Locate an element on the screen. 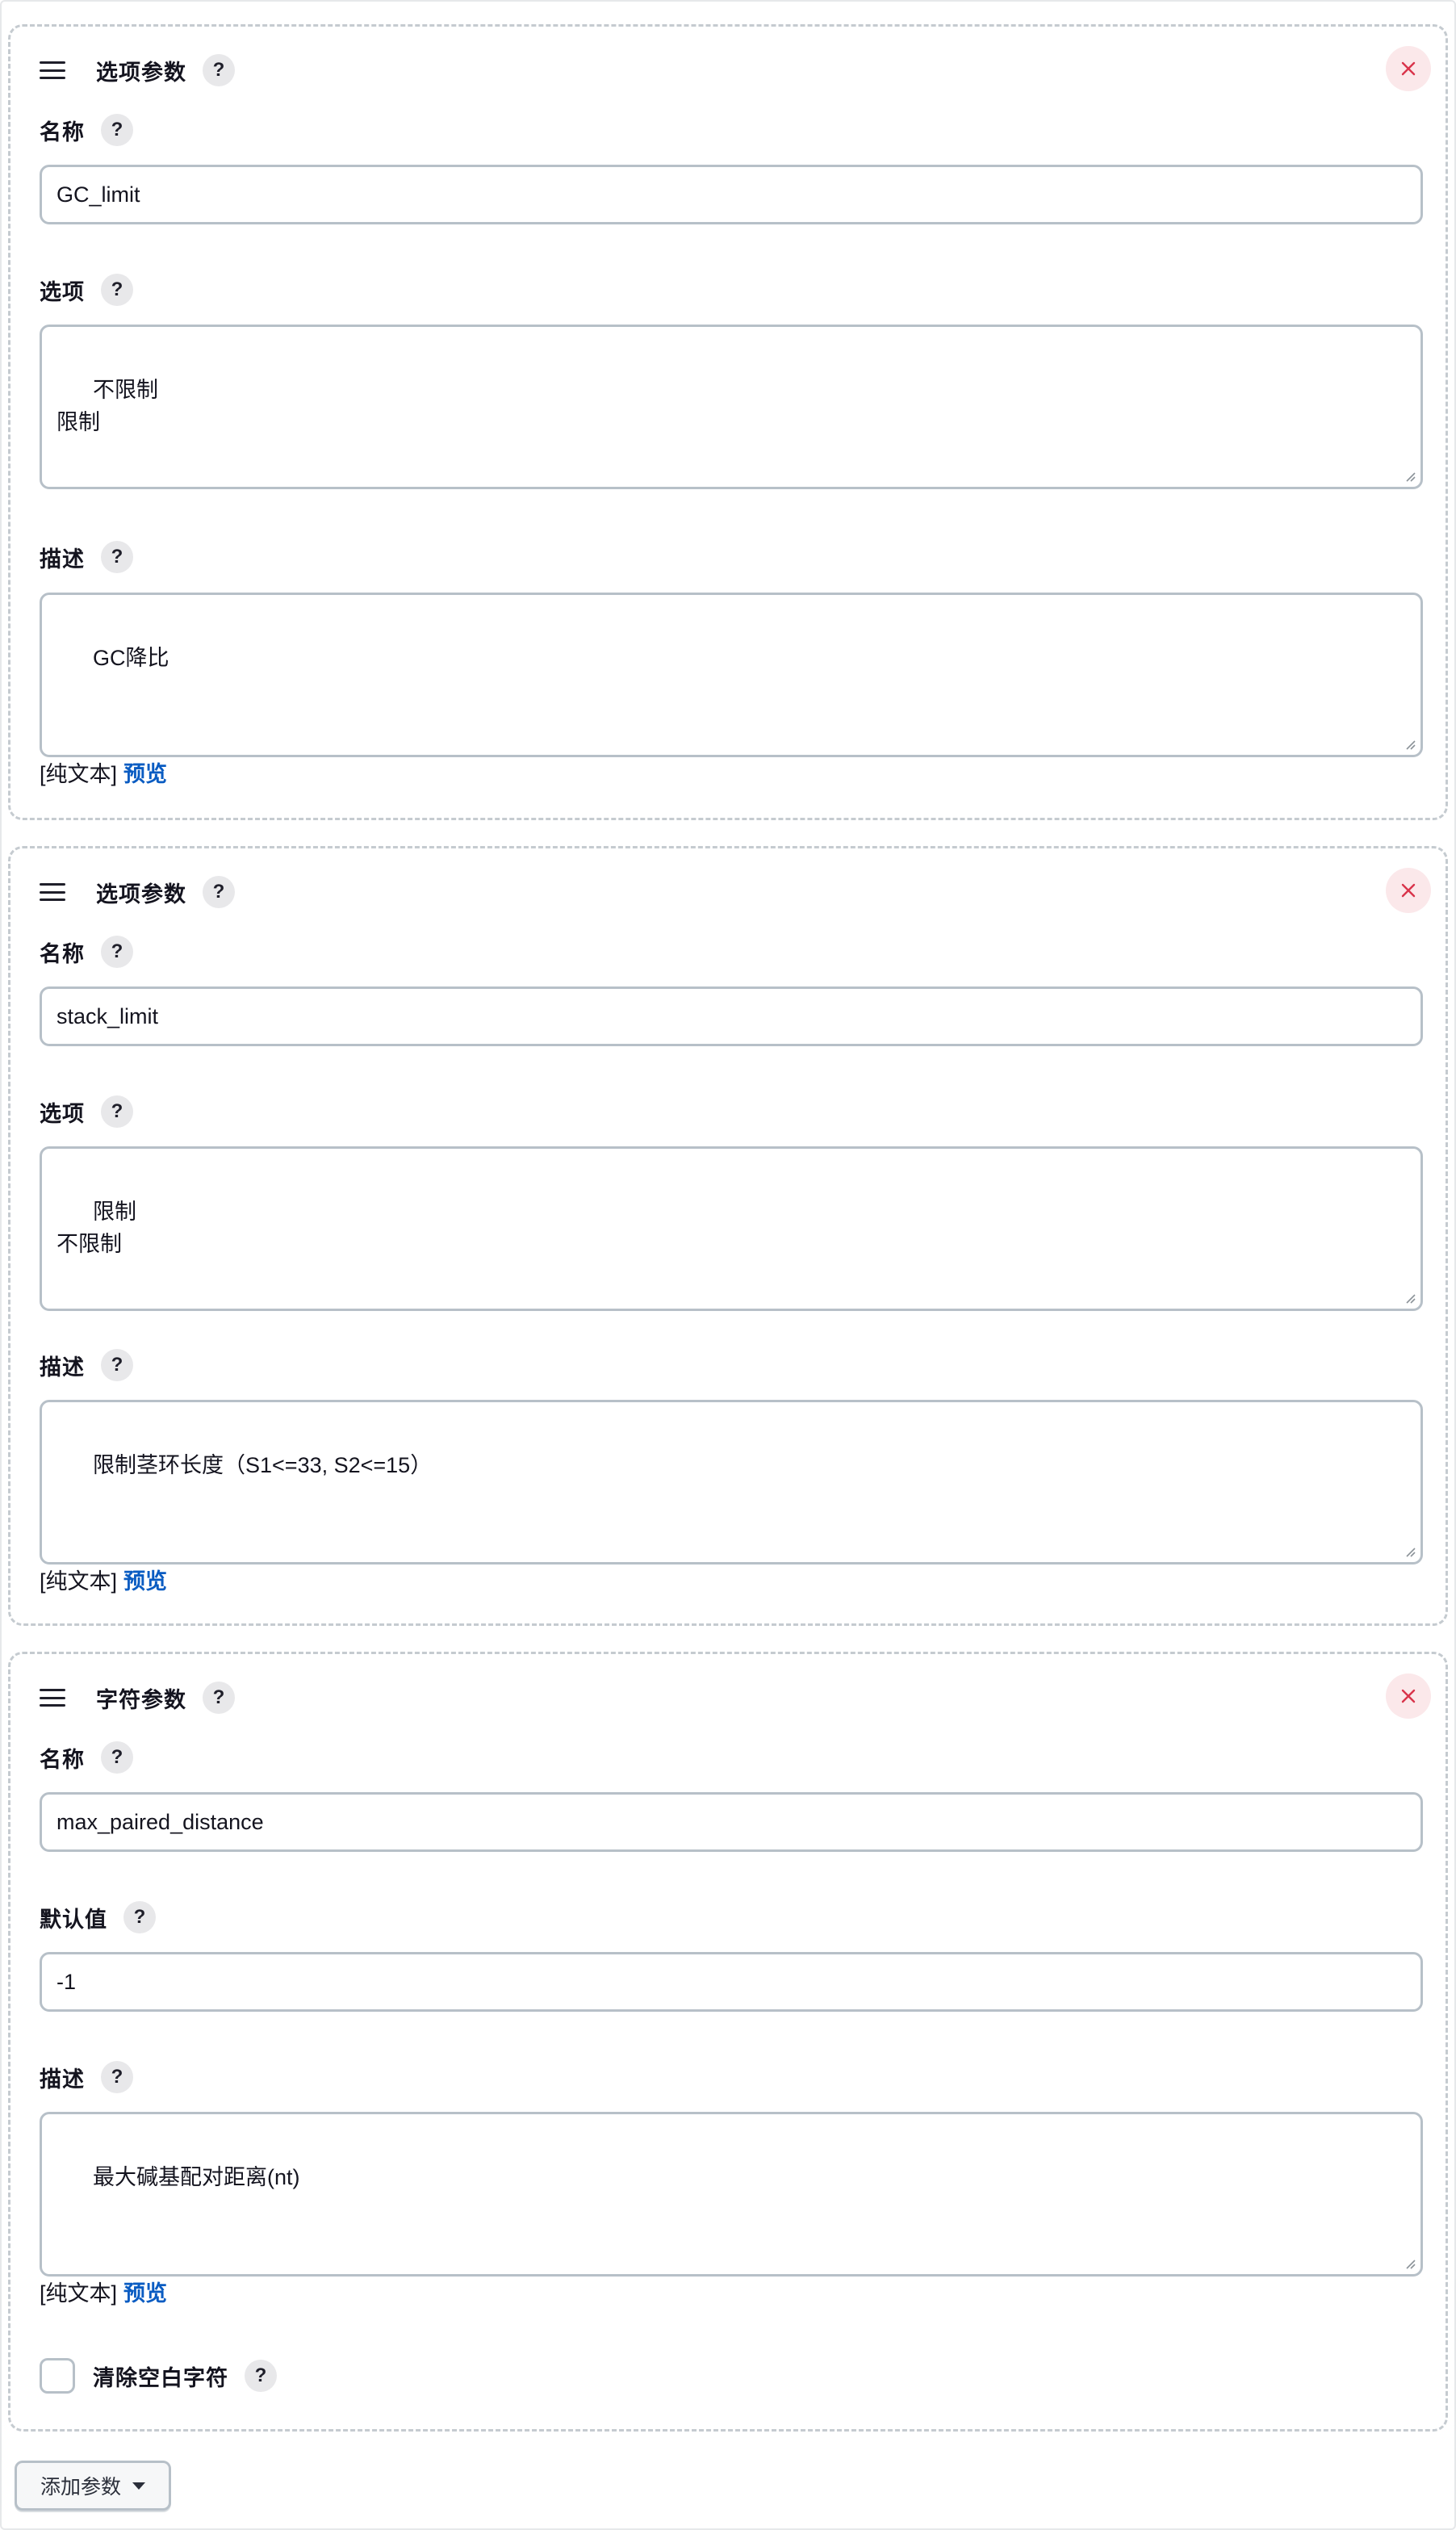 Image resolution: width=1456 pixels, height=2530 pixels. caret-down-icon is located at coordinates (138, 2486).